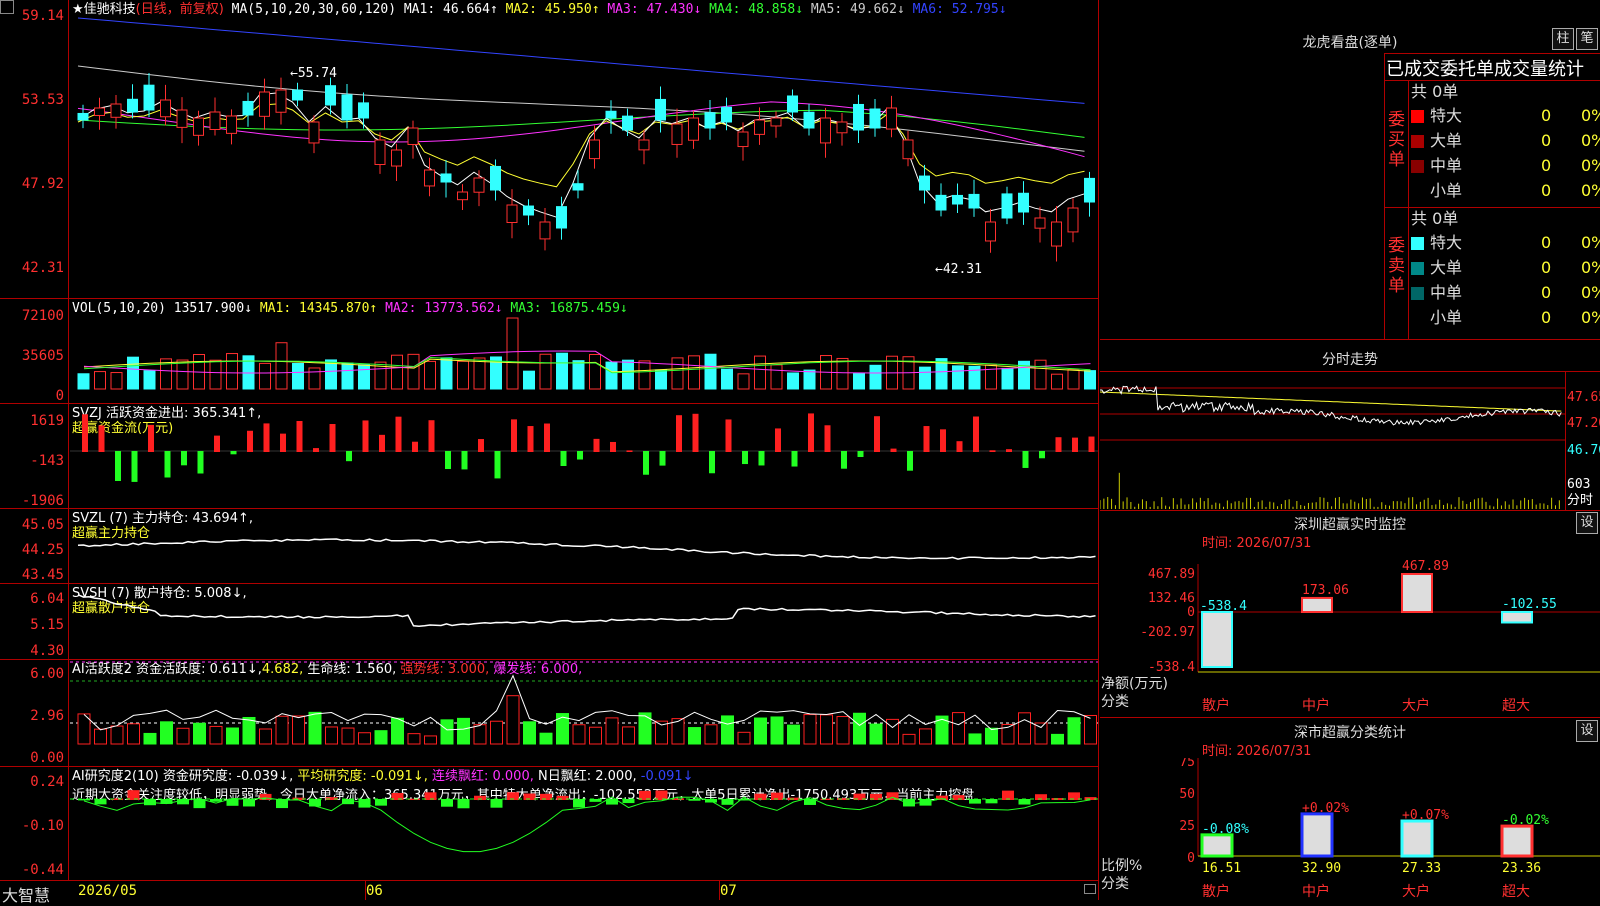  I want to click on order-stat-tabs: 已成交委托单成交量统计, so click(1485, 68).